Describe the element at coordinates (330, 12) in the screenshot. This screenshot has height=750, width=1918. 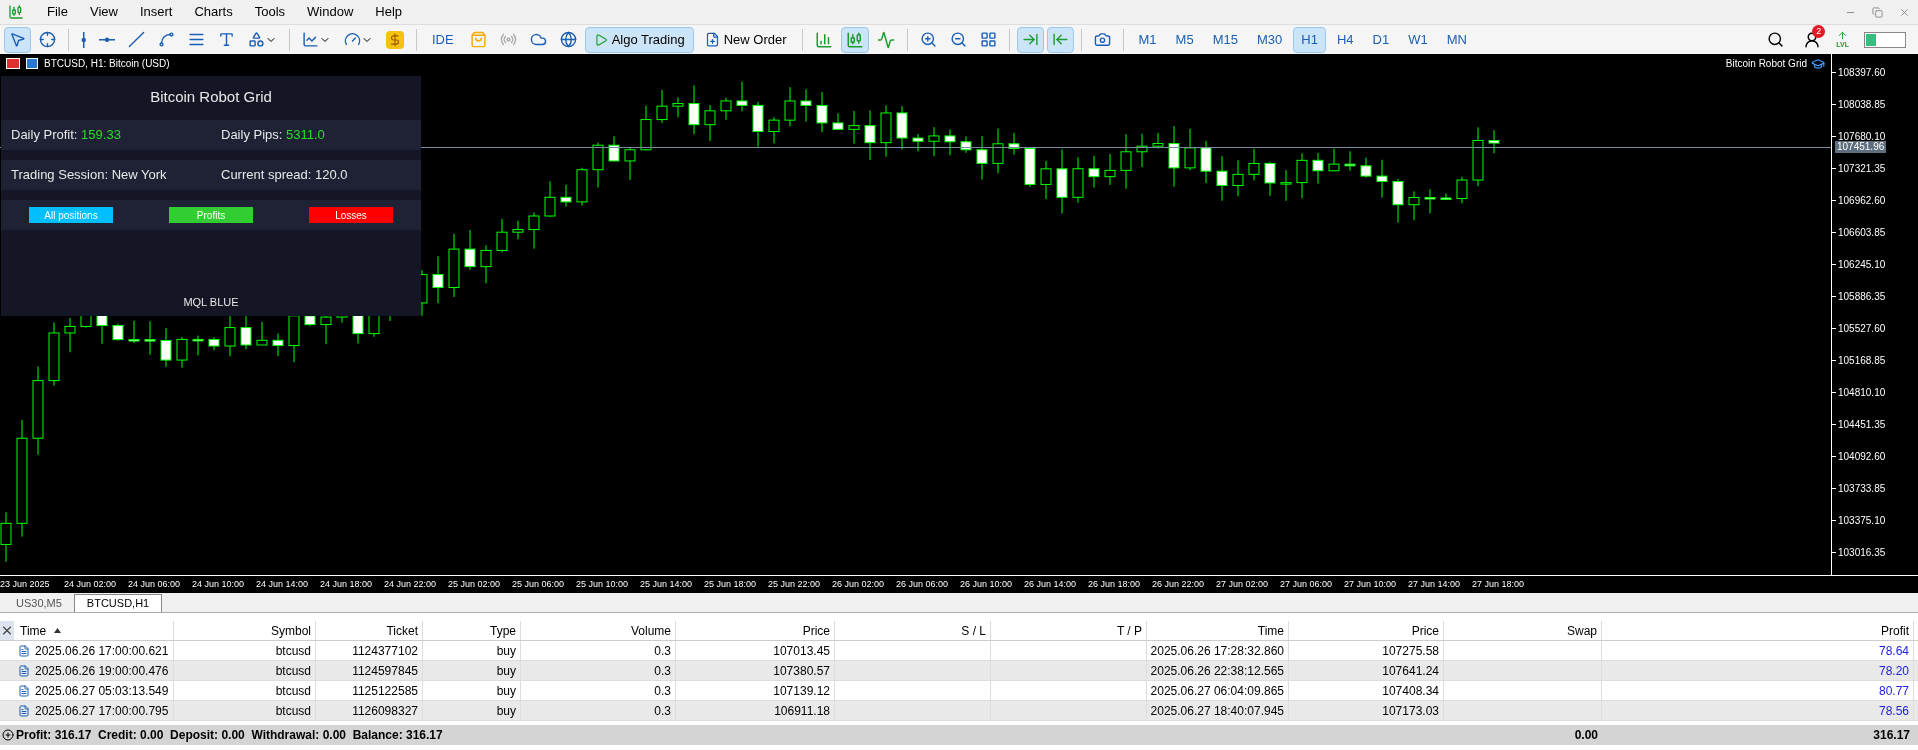
I see `menu-item: Window` at that location.